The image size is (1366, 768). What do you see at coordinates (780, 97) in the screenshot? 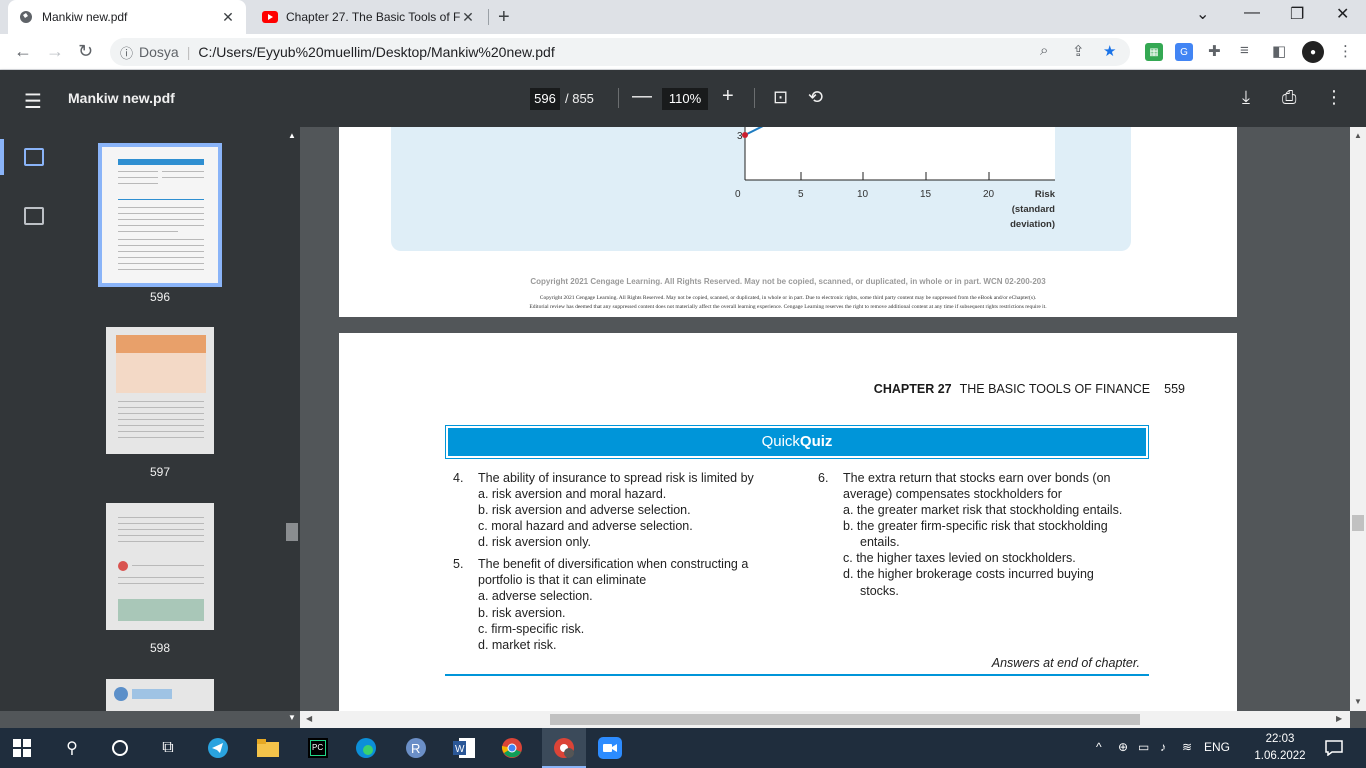
I see `fit-to-page-icon: ⊡` at bounding box center [780, 97].